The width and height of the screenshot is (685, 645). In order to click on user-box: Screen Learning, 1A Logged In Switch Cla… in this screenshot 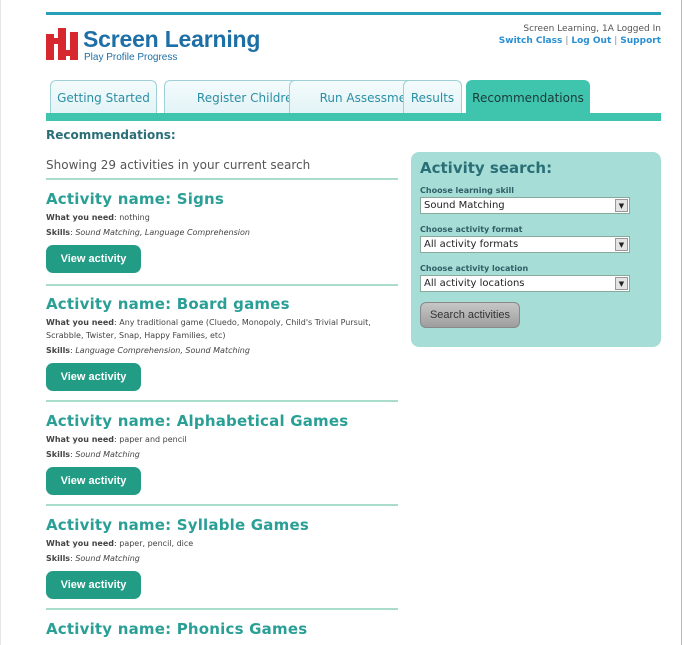, I will do `click(580, 35)`.